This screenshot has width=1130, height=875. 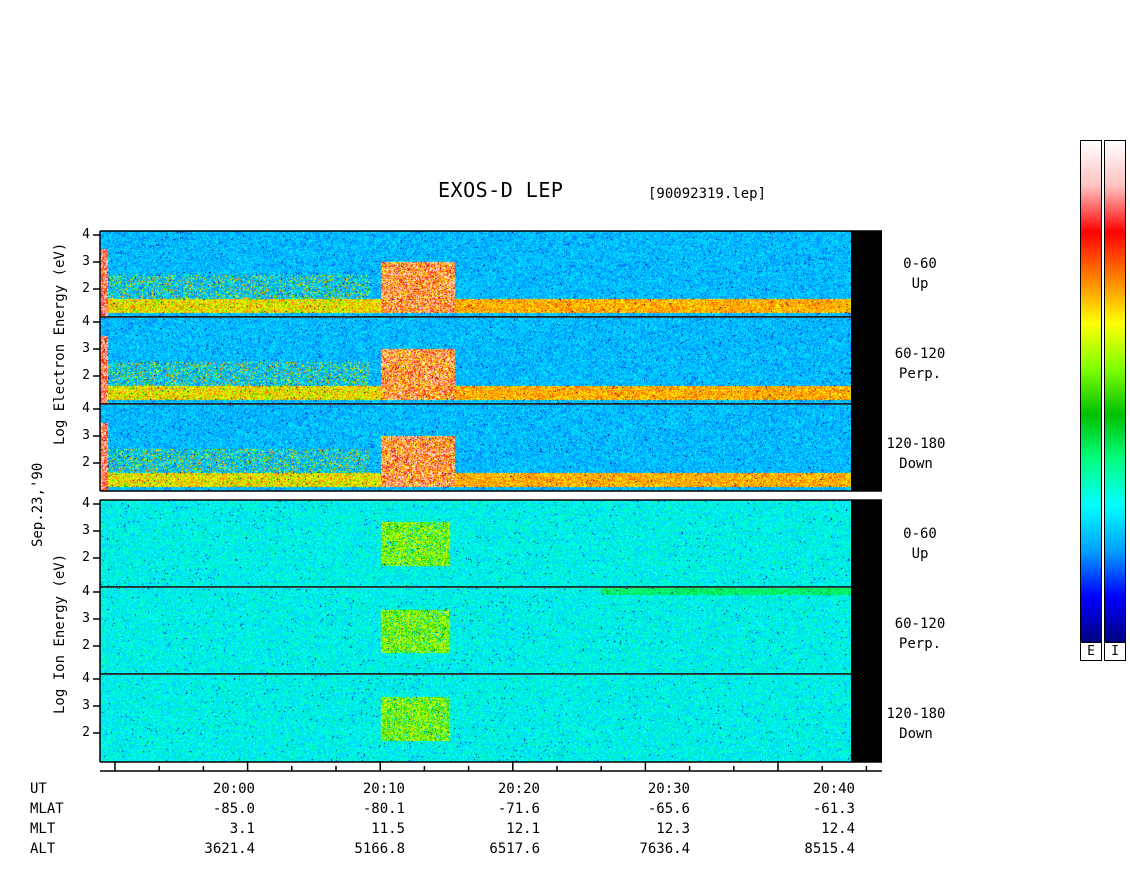 I want to click on ion-colorbar, so click(x=1115, y=391).